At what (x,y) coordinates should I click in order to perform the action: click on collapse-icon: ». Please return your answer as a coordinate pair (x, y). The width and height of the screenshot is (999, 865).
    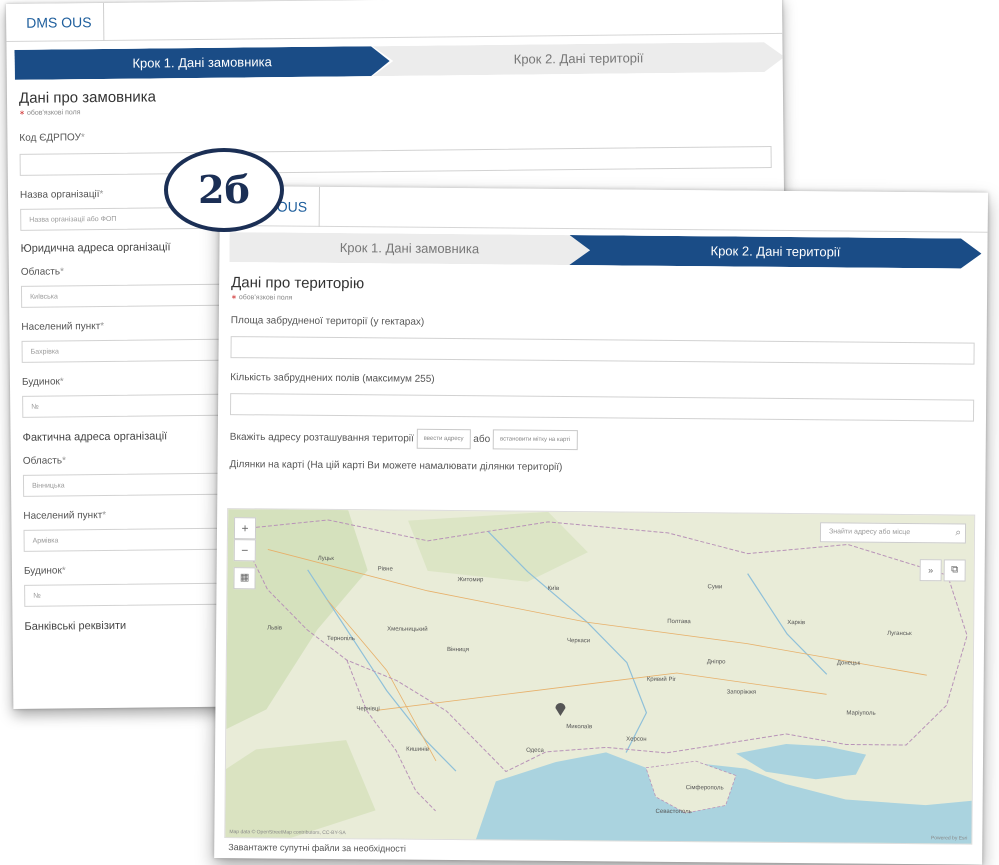
    Looking at the image, I should click on (930, 570).